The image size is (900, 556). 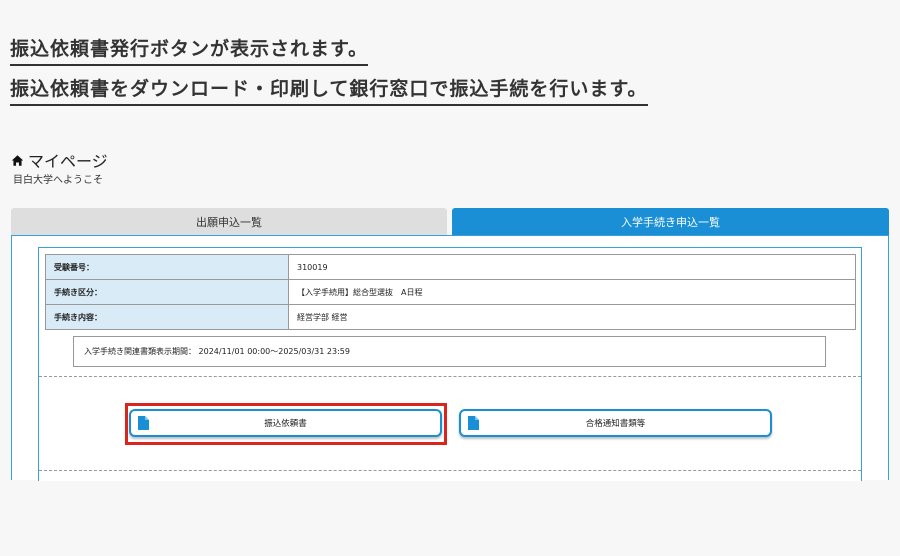 I want to click on procedure-type-value: 【入学手続用】総合型選抜 A日程, so click(x=572, y=292).